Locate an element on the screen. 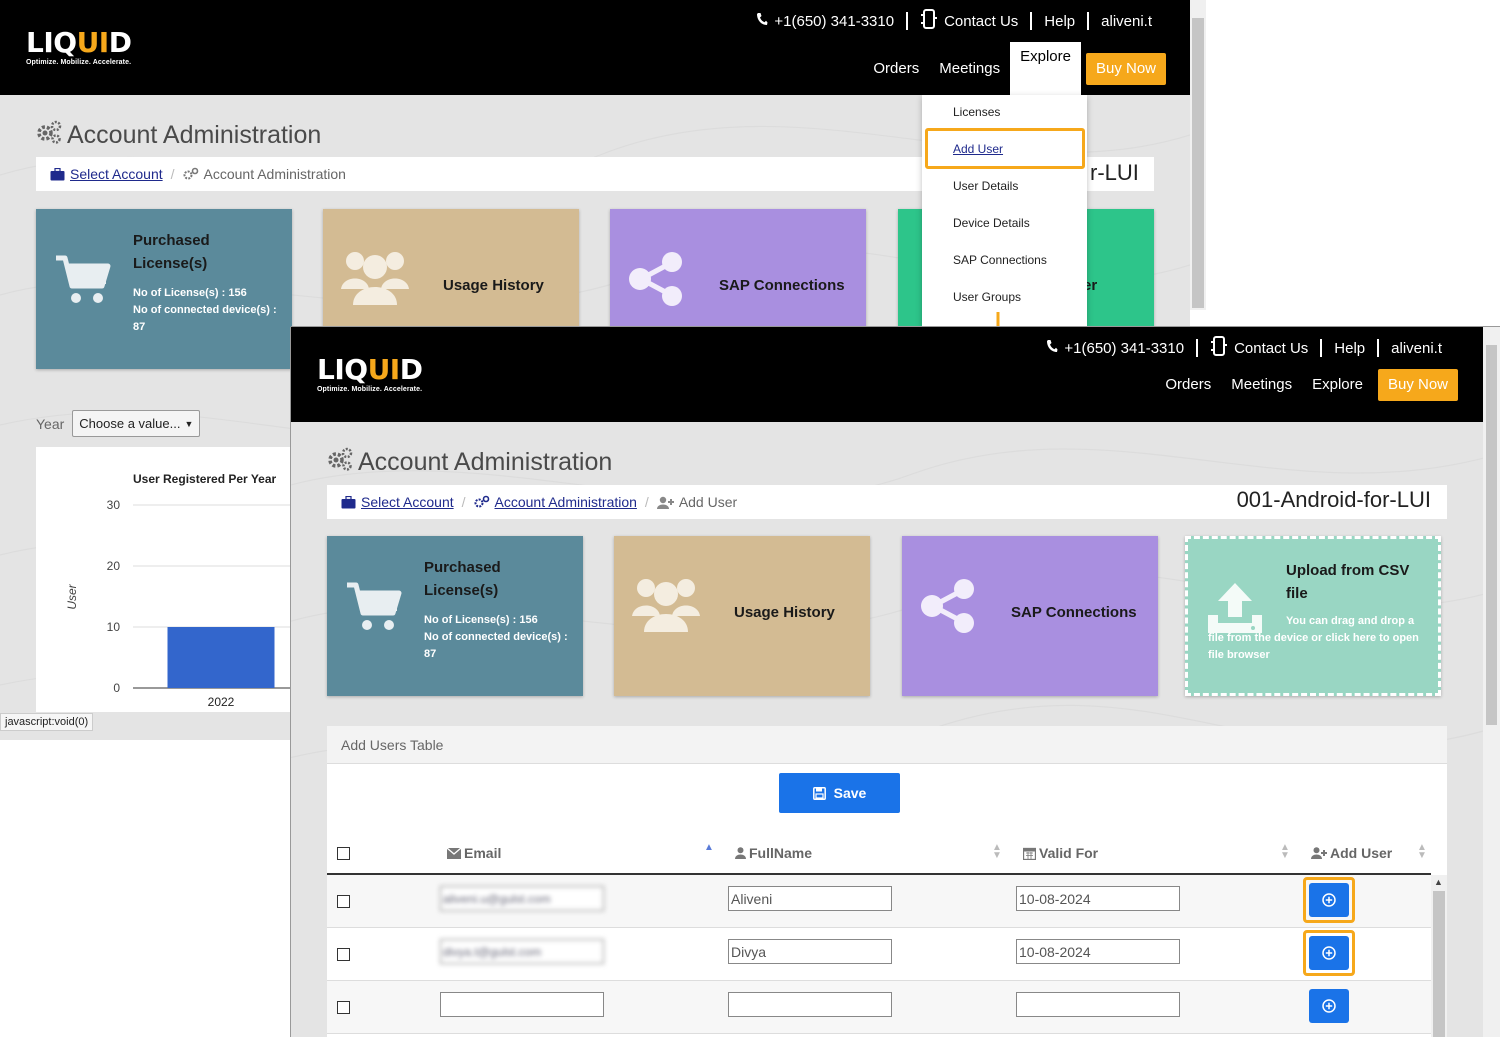 Image resolution: width=1500 pixels, height=1037 pixels. highlight-add-user is located at coordinates (1005, 148).